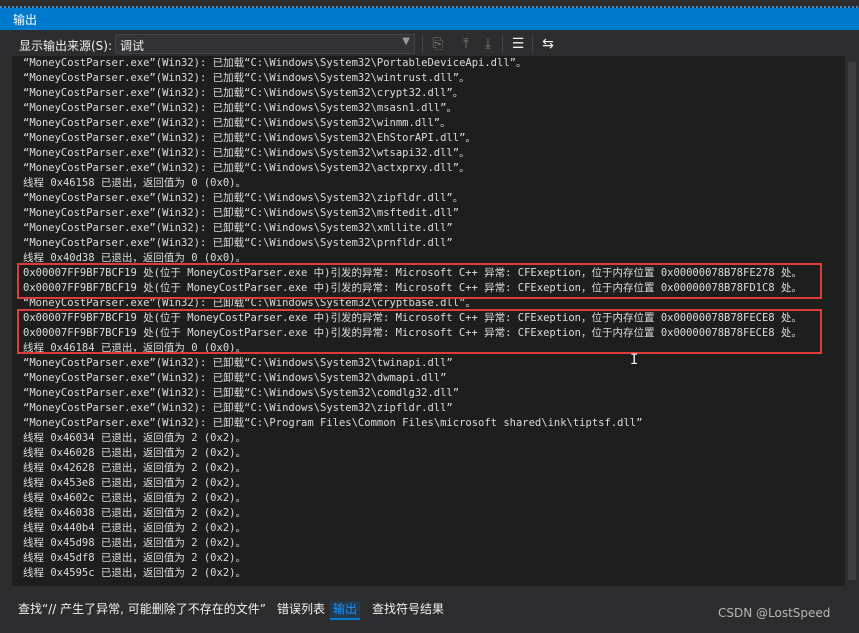 Image resolution: width=859 pixels, height=633 pixels. I want to click on chevron-down-icon: ▼, so click(406, 41).